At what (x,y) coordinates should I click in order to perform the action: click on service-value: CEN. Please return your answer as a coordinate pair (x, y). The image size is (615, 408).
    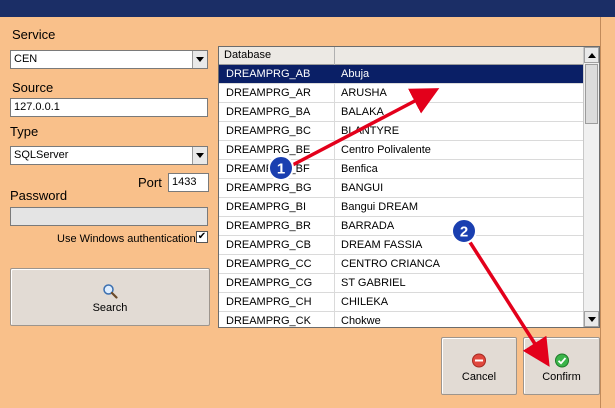
    Looking at the image, I should click on (26, 59).